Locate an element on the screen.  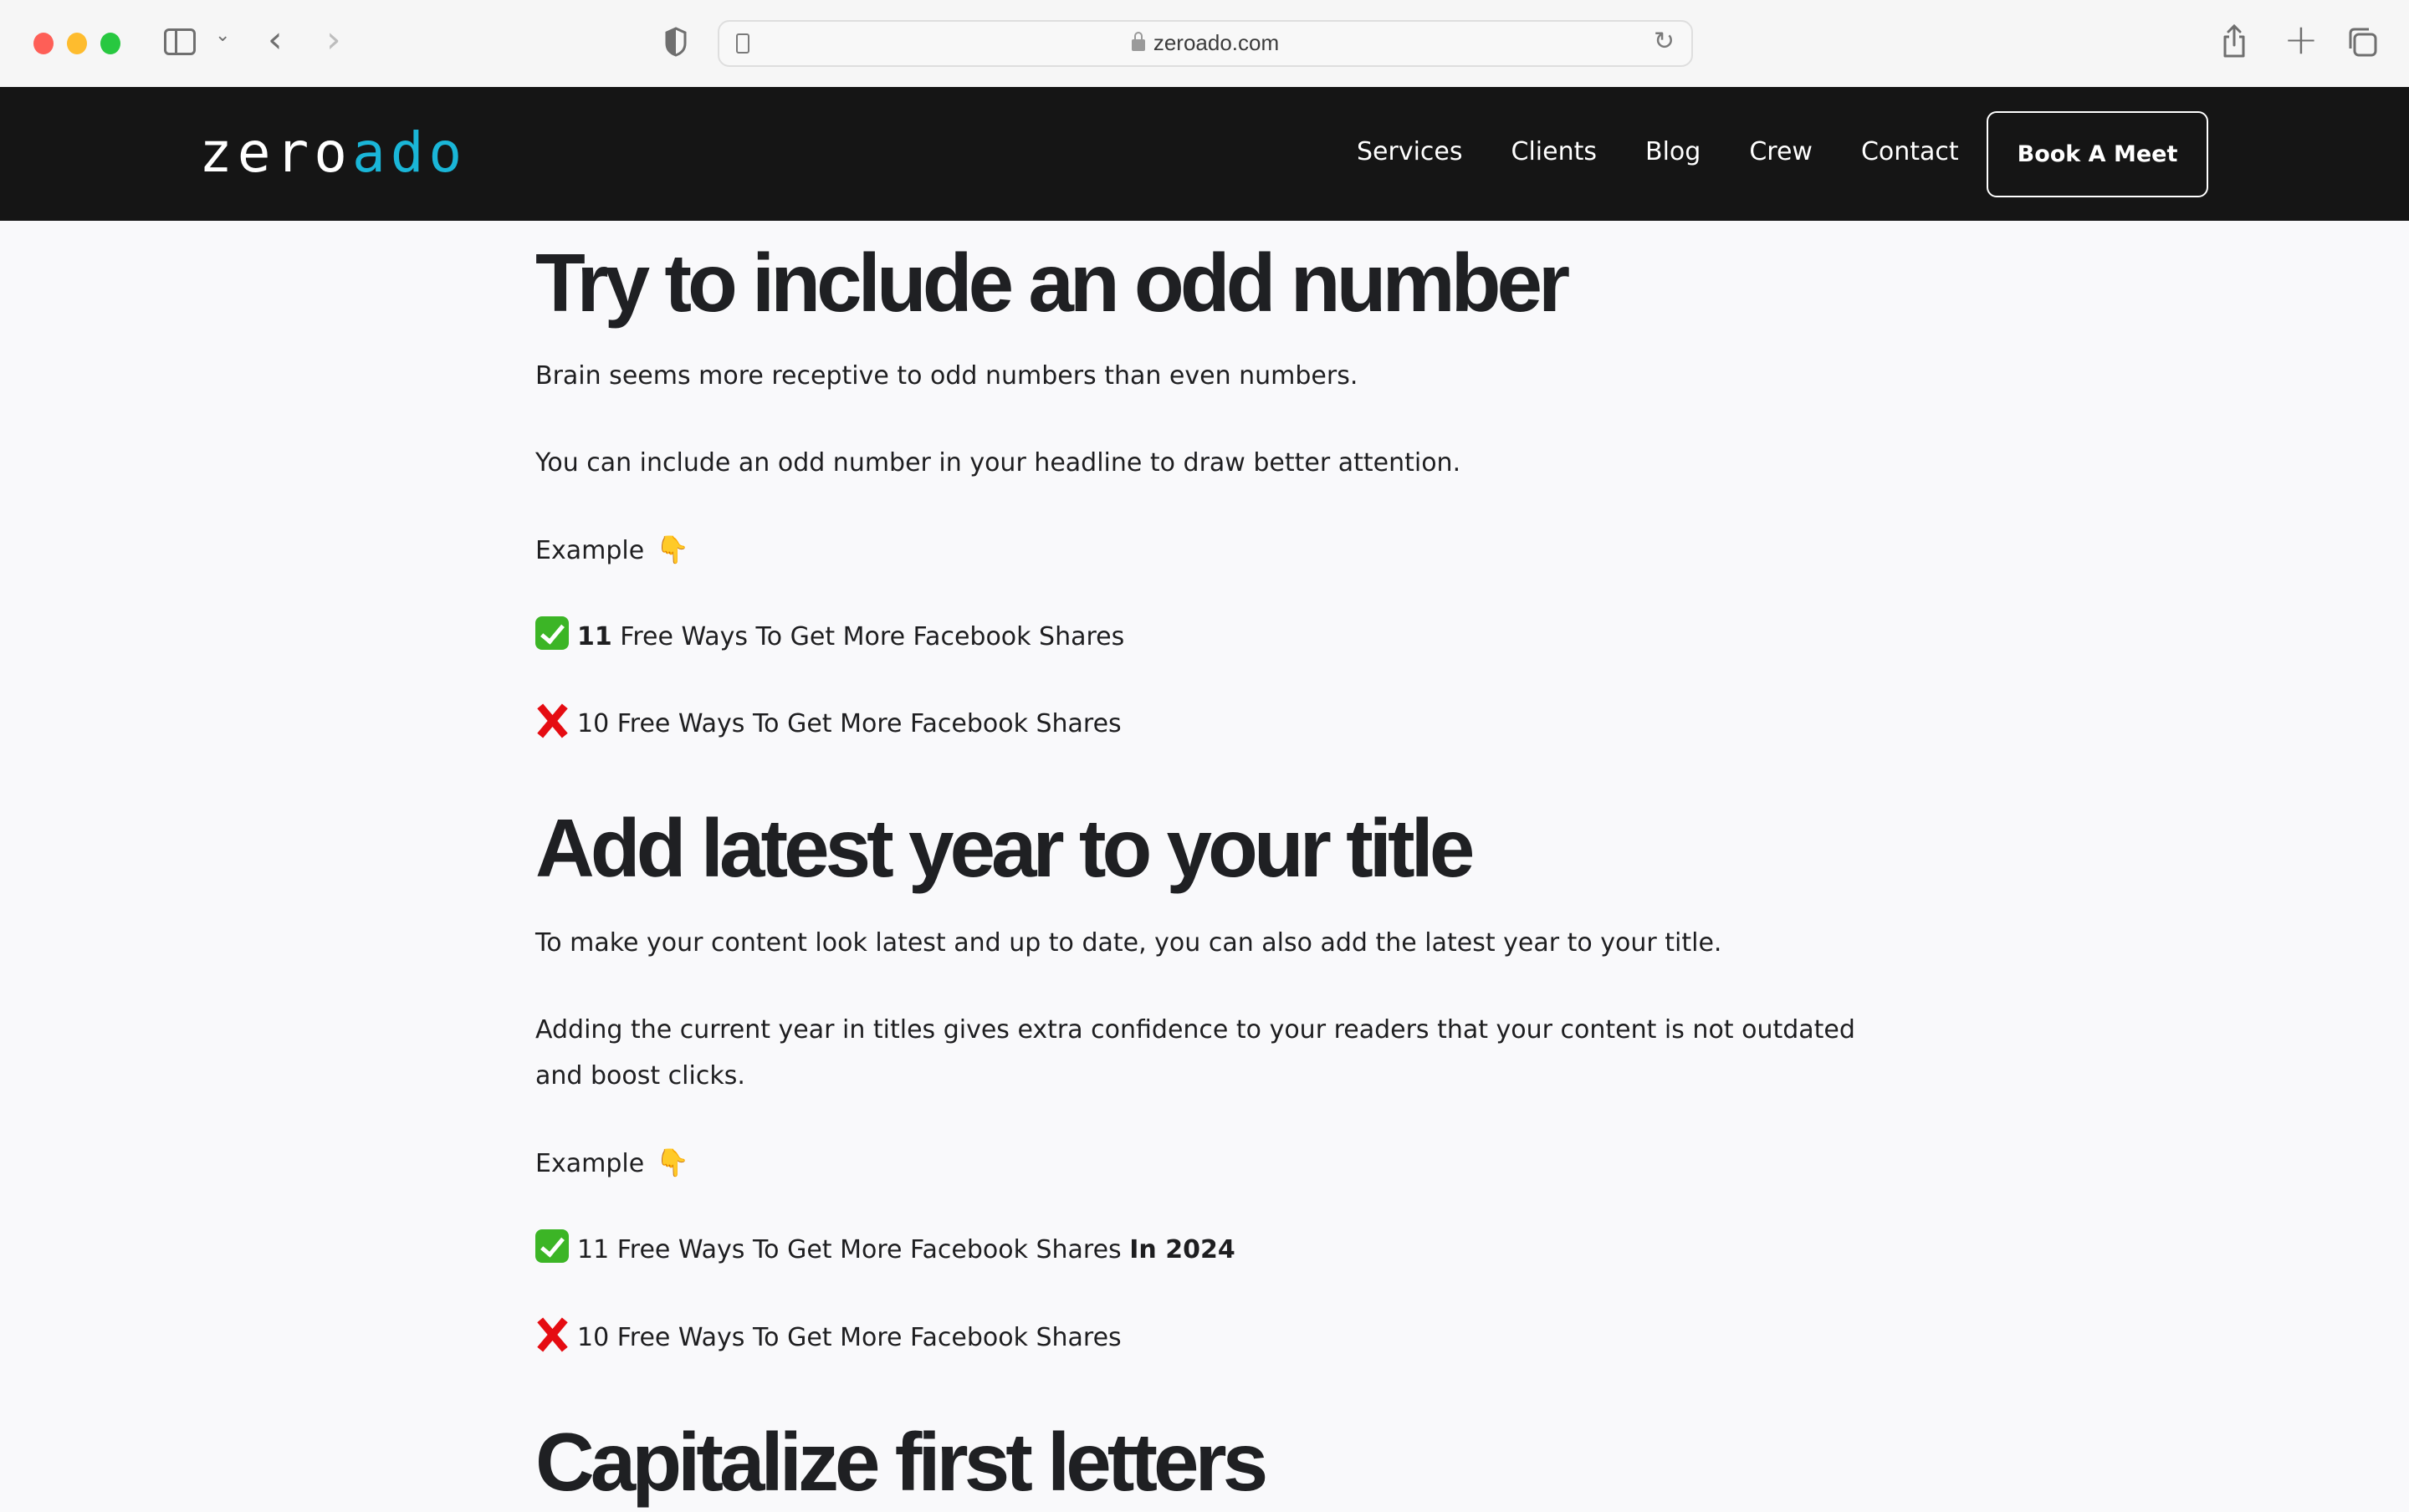
good-example-text: 11 Free Ways To Get More Facebook Shares is located at coordinates (853, 1249).